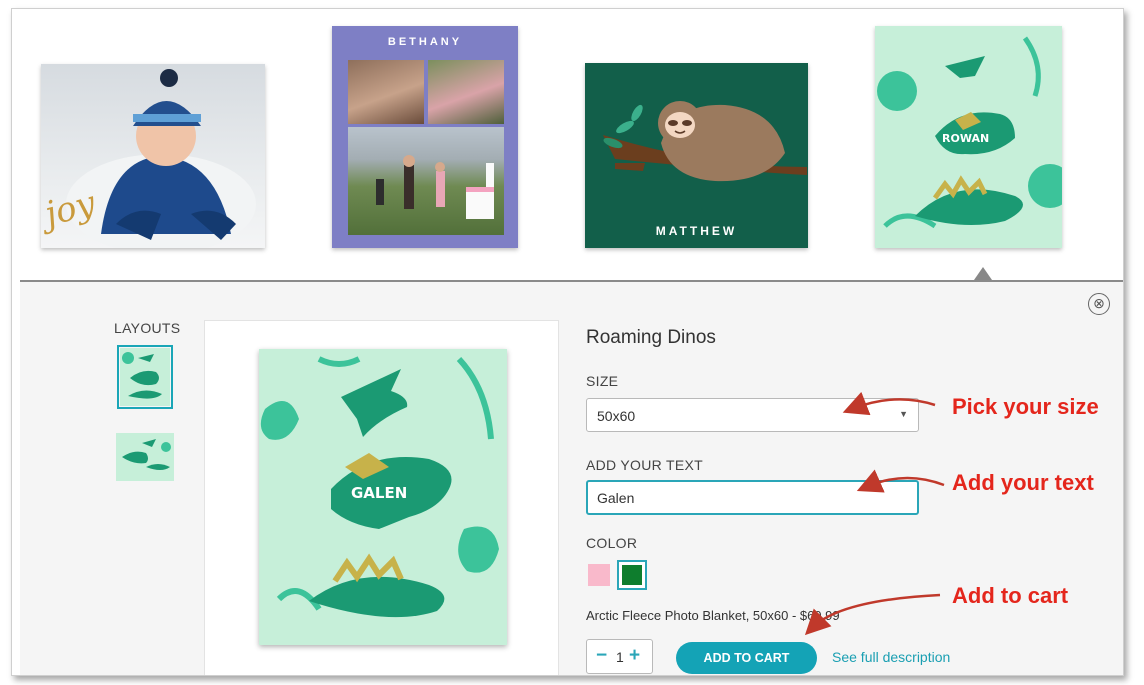 The image size is (1144, 685). I want to click on close-icon: ⊗, so click(1099, 304).